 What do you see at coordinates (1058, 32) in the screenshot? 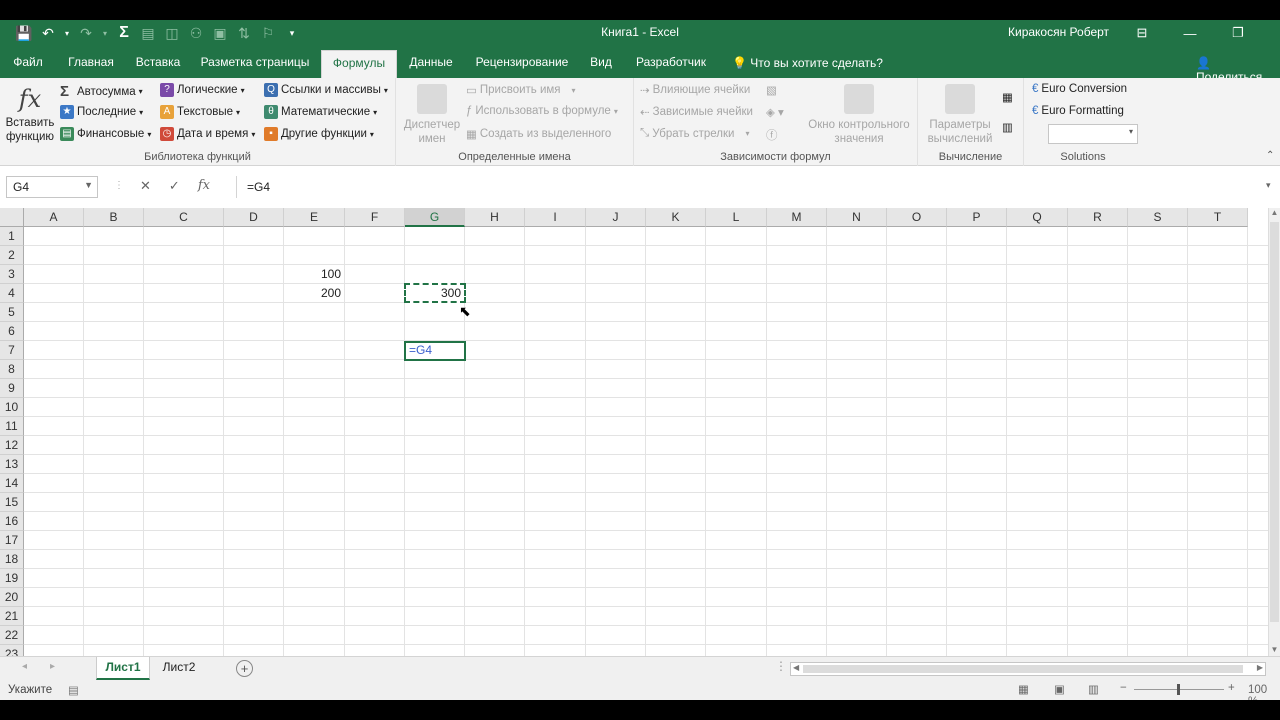
I see `user-name: Киракосян Роберт` at bounding box center [1058, 32].